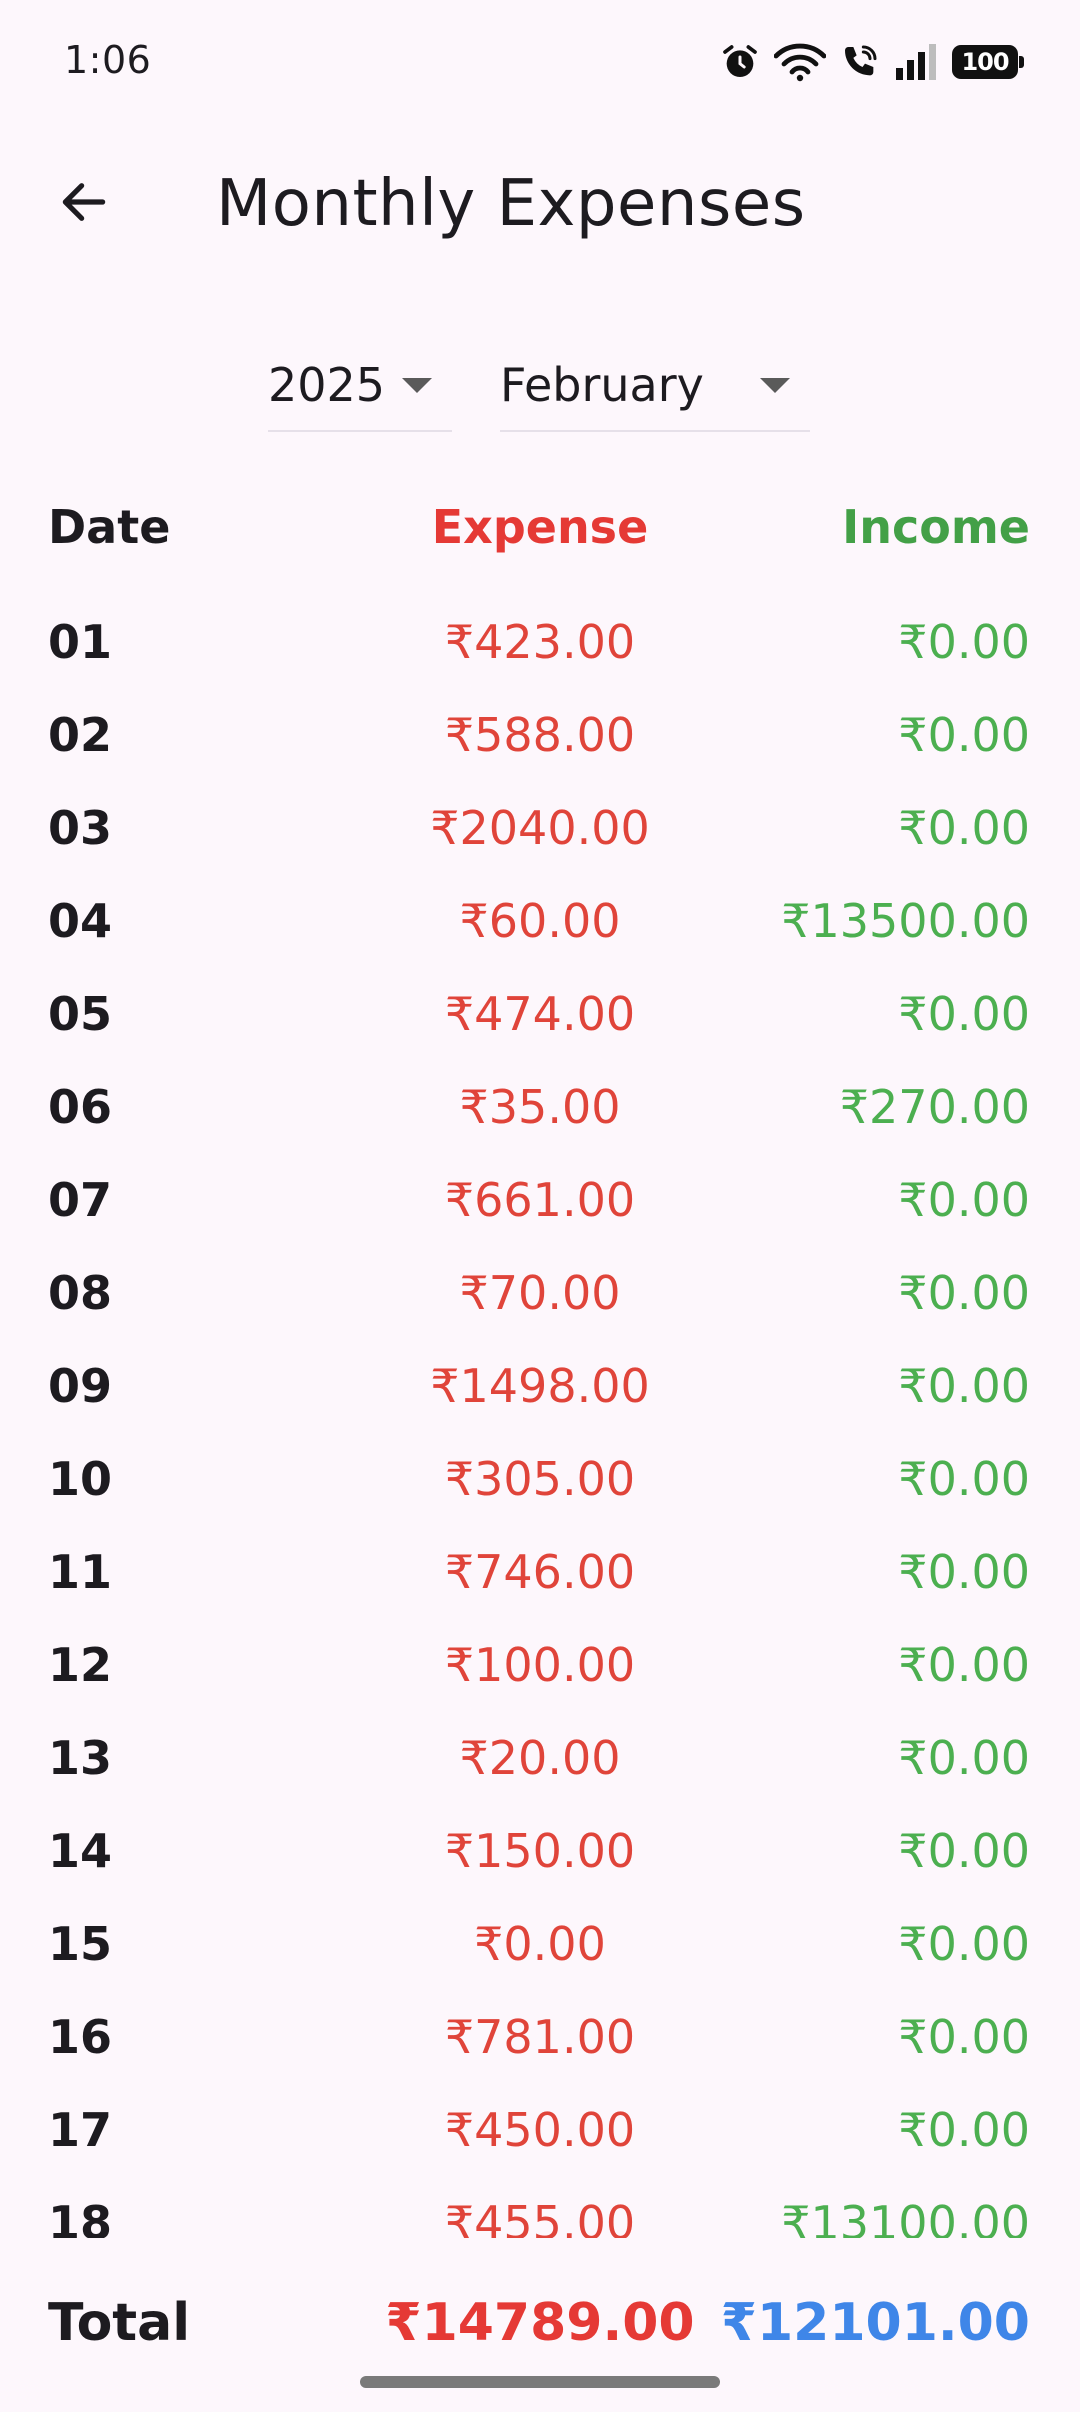  I want to click on total-expense: ₹14789.00, so click(540, 2323).